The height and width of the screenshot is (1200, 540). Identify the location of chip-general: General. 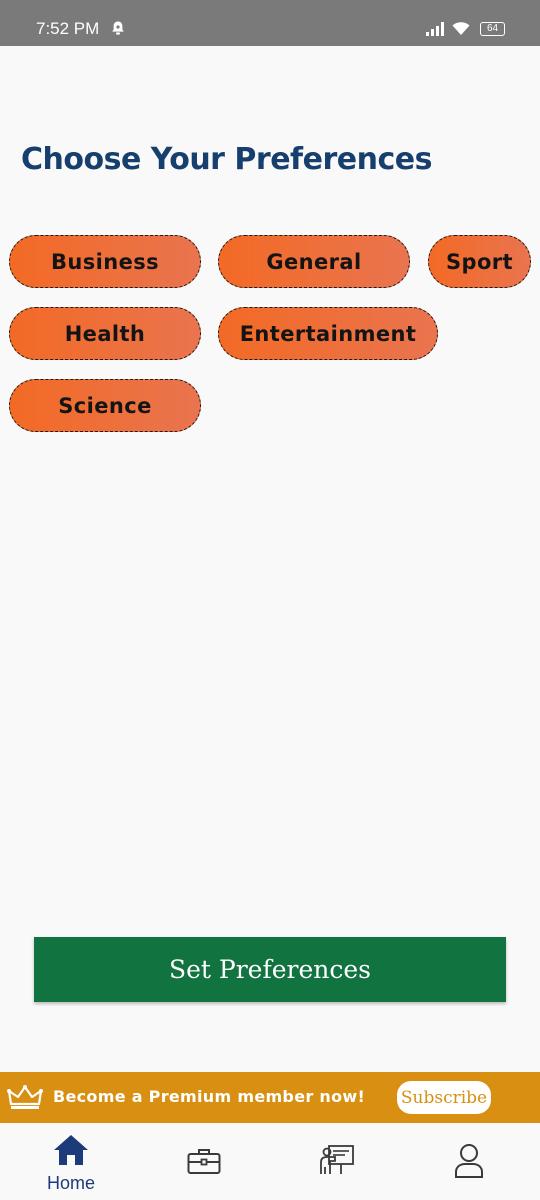
(314, 261).